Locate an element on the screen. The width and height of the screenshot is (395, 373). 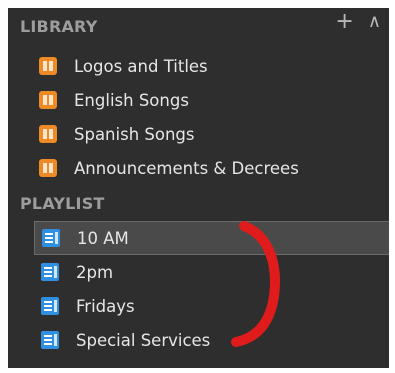
chevron-up-icon: ∧ is located at coordinates (374, 22).